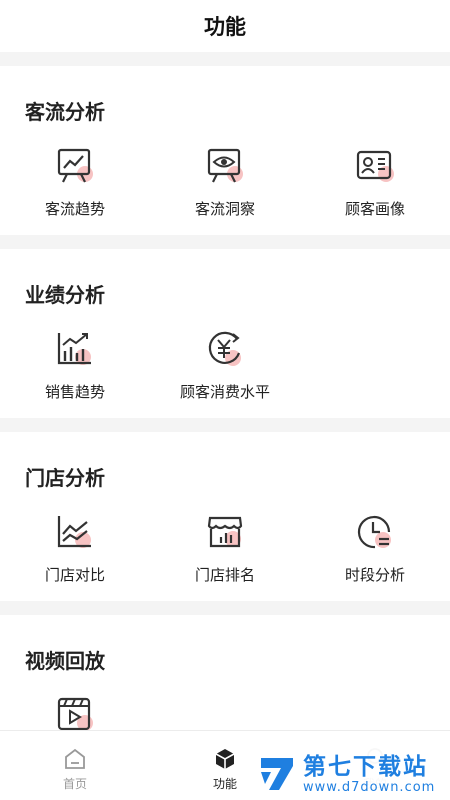  I want to click on sales-chart-icon, so click(75, 349).